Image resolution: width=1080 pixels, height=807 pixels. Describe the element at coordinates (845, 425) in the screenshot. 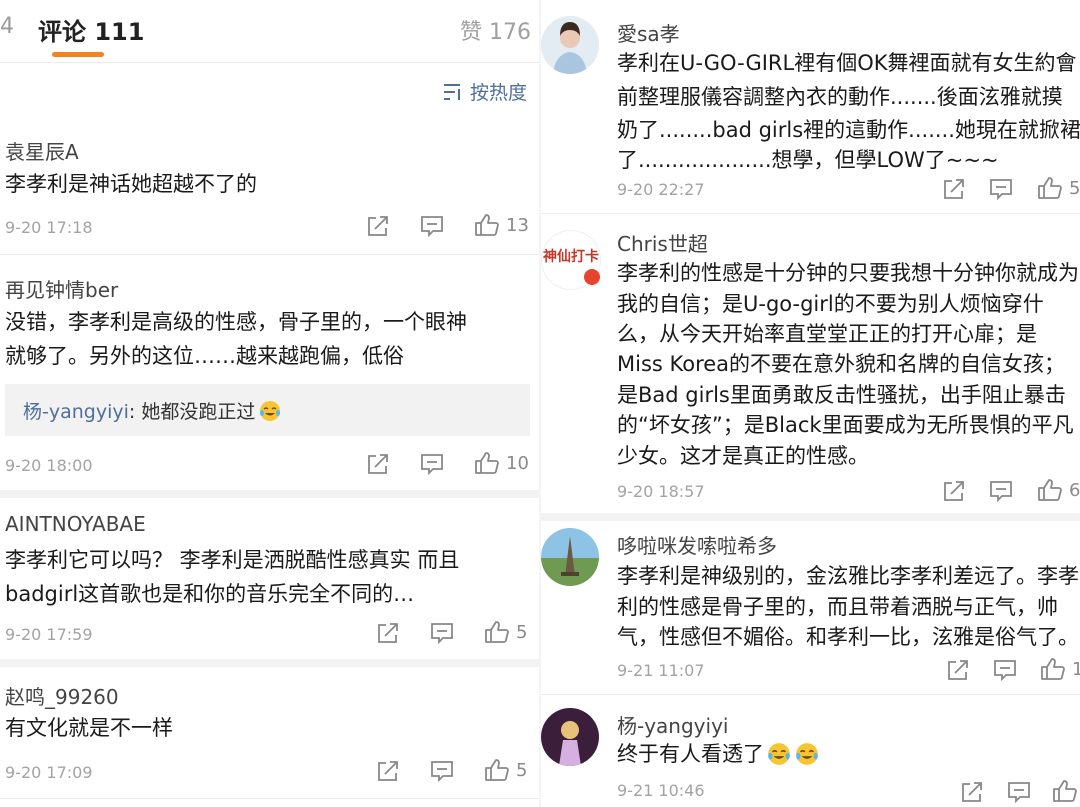

I see `comment-text-line: 的“坏女孩”；是Black里面要成为无所畏惧的平凡` at that location.